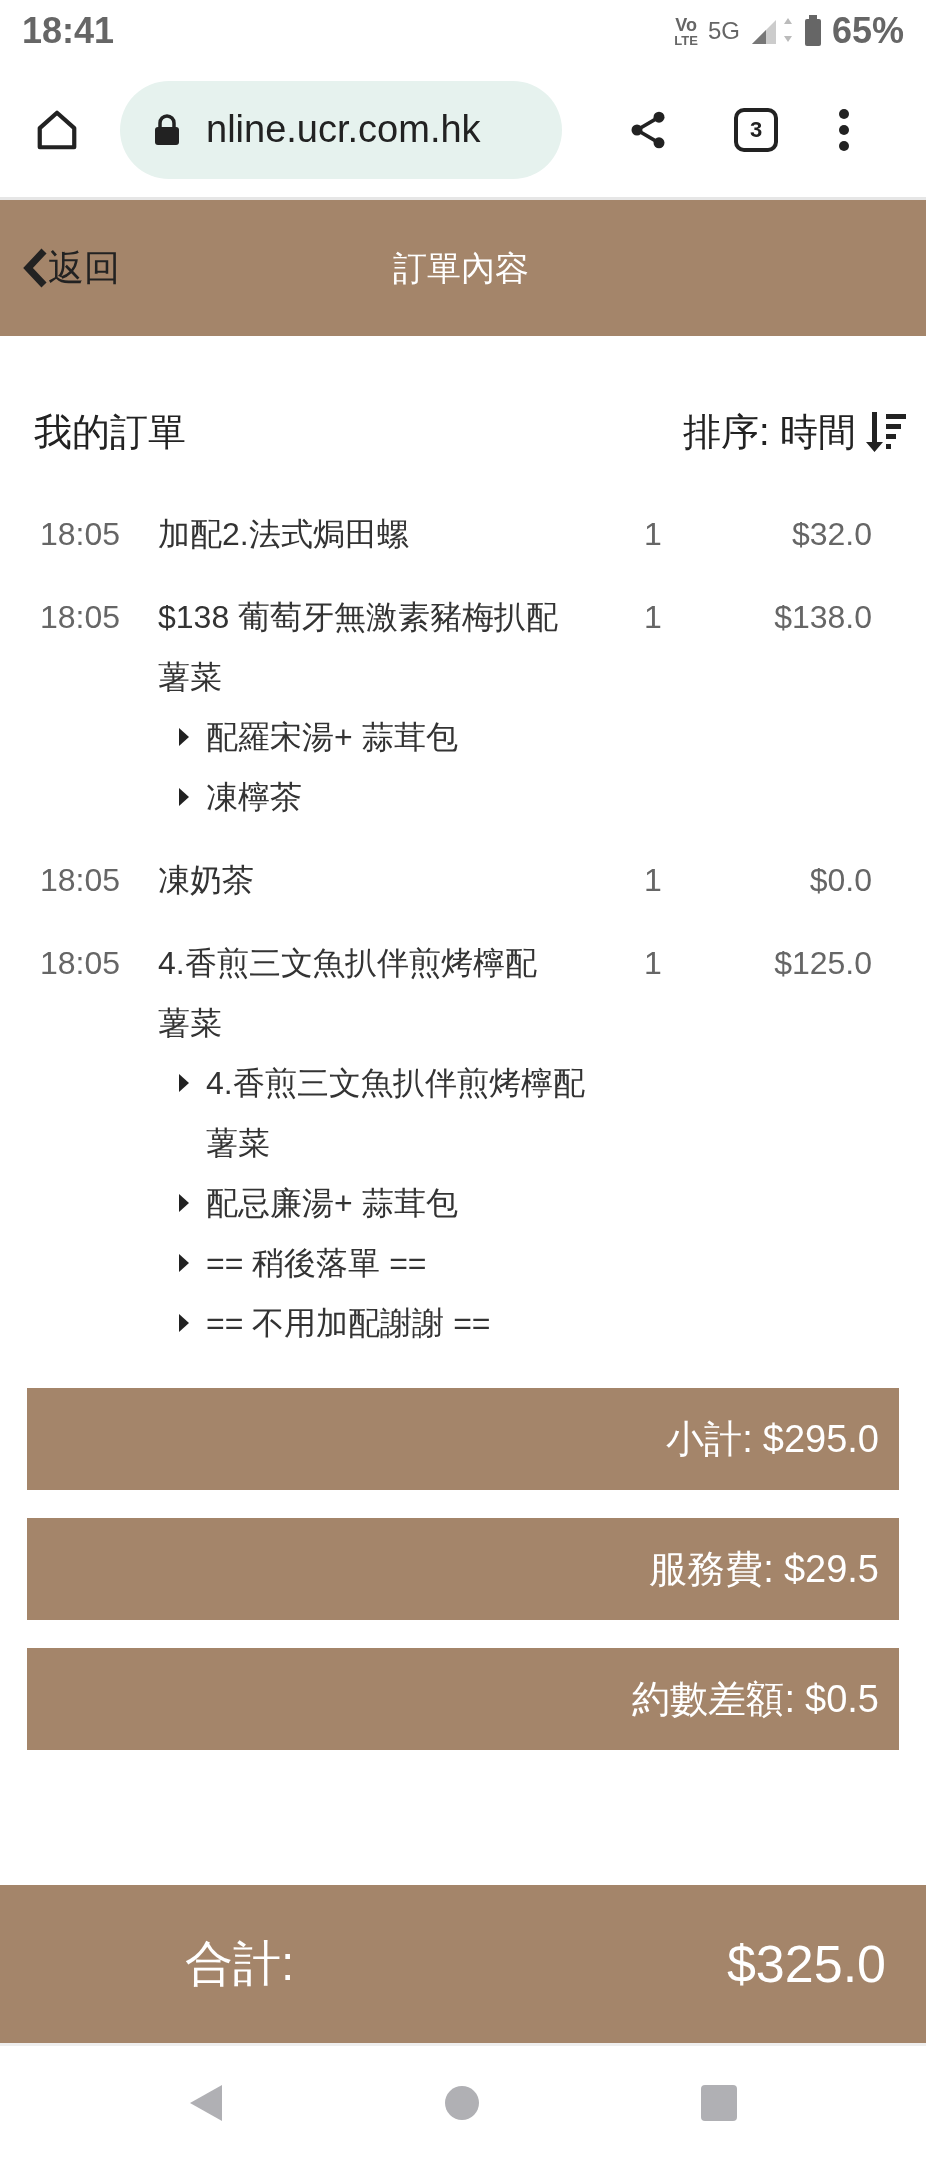 The height and width of the screenshot is (2160, 926). I want to click on item-option: == 稍後落單 ==, so click(316, 1263).